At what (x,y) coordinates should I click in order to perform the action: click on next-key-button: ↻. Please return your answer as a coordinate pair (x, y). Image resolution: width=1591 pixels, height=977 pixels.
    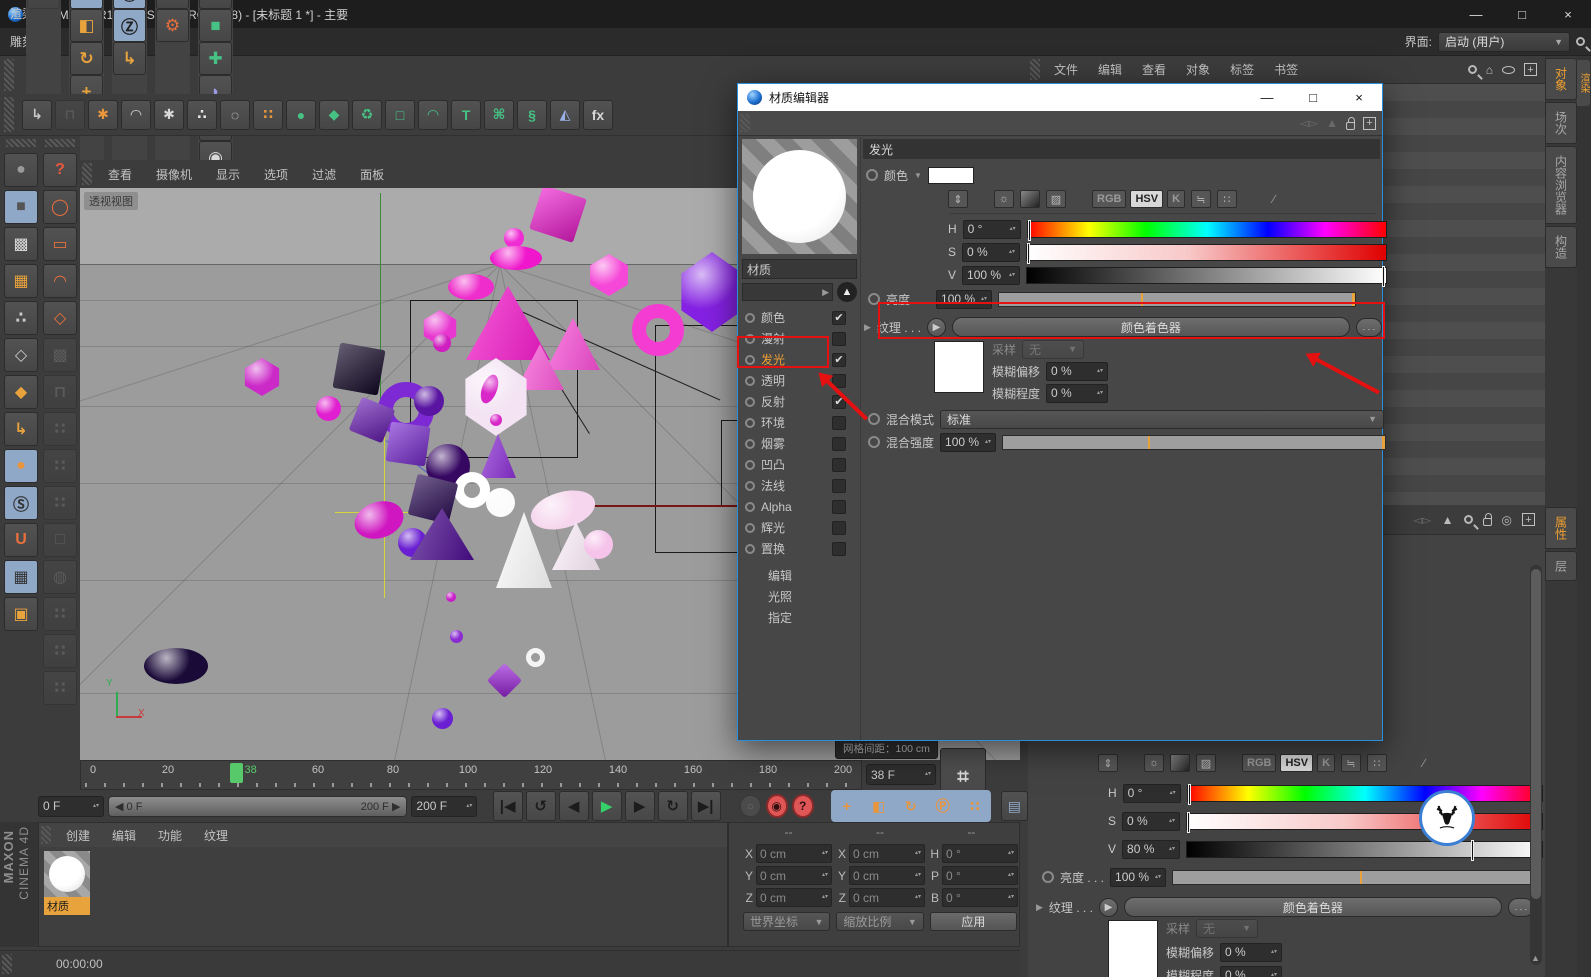
    Looking at the image, I should click on (672, 806).